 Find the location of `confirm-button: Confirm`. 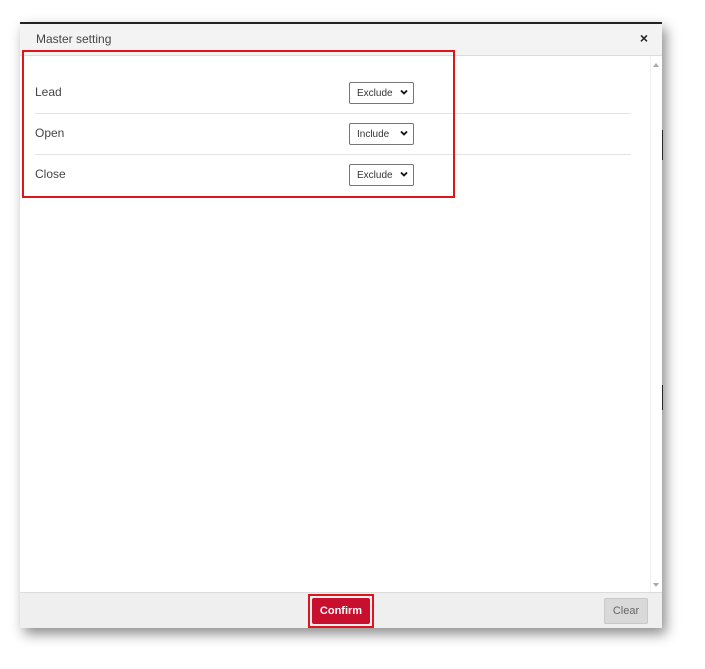

confirm-button: Confirm is located at coordinates (341, 611).